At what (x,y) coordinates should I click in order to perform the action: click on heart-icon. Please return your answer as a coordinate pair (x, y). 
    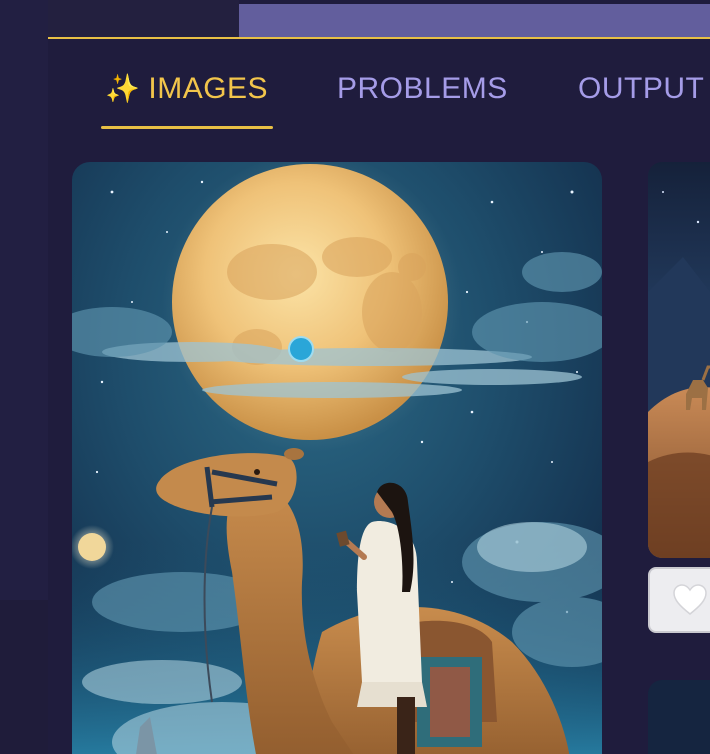
    Looking at the image, I should click on (690, 599).